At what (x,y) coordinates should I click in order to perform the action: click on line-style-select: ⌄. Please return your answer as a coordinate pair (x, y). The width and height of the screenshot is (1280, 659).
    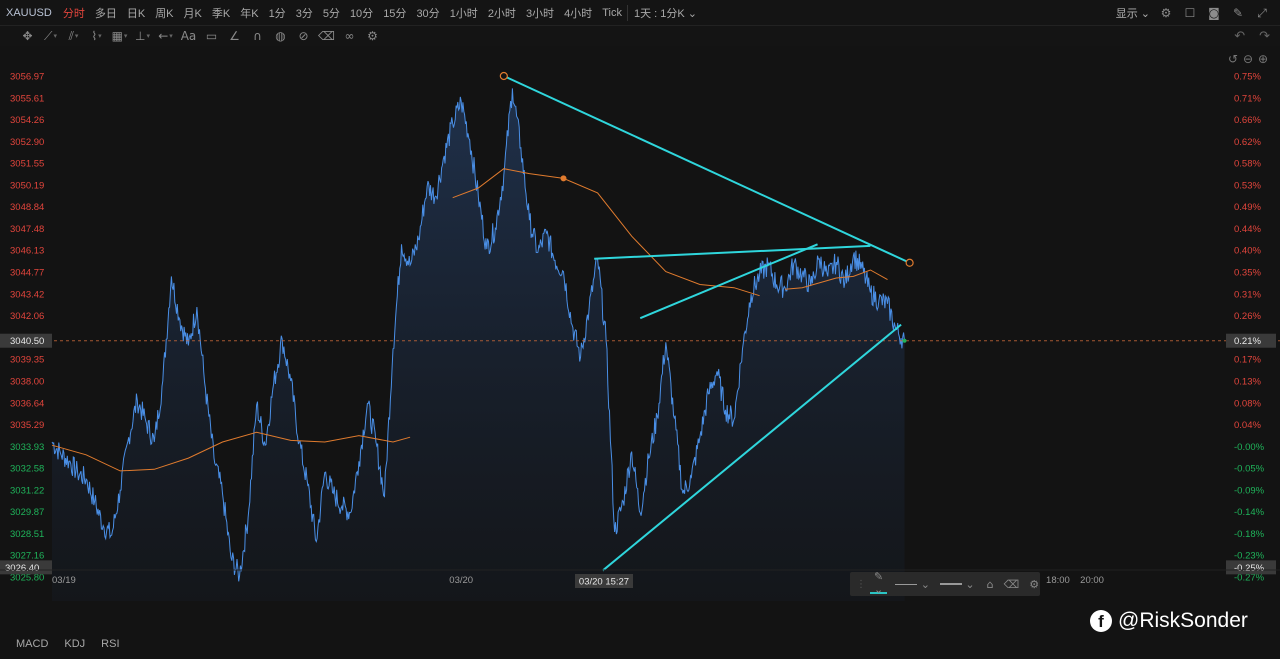
    Looking at the image, I should click on (912, 584).